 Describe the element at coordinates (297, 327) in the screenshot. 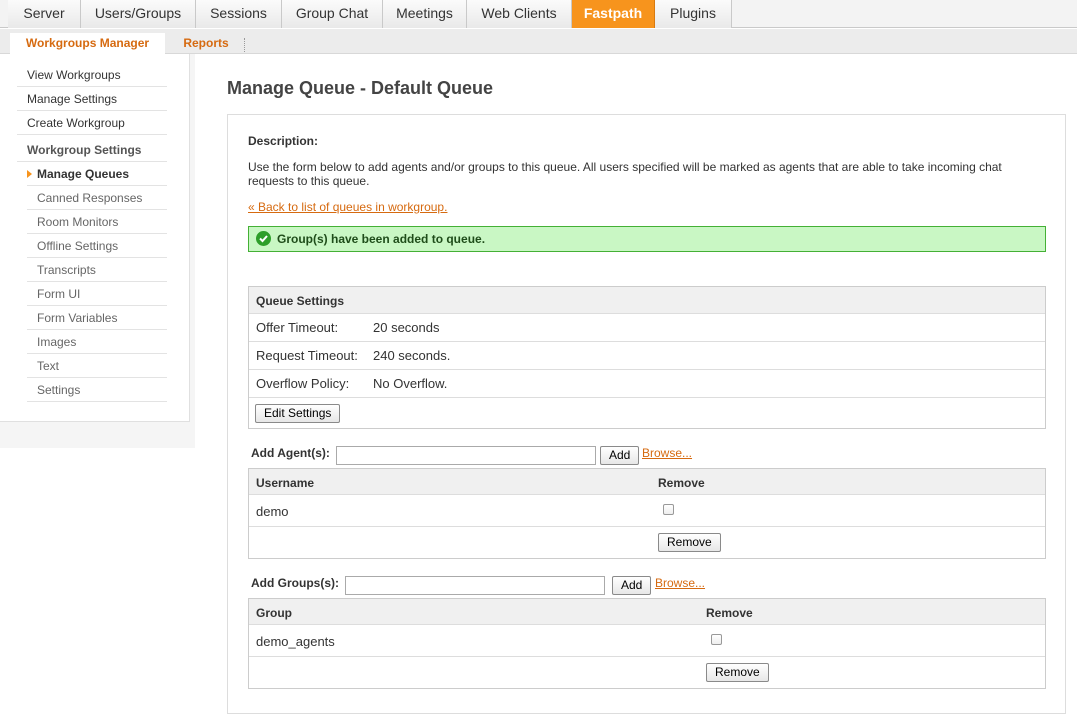

I see `offer-timeout-label: Offer Timeout:` at that location.